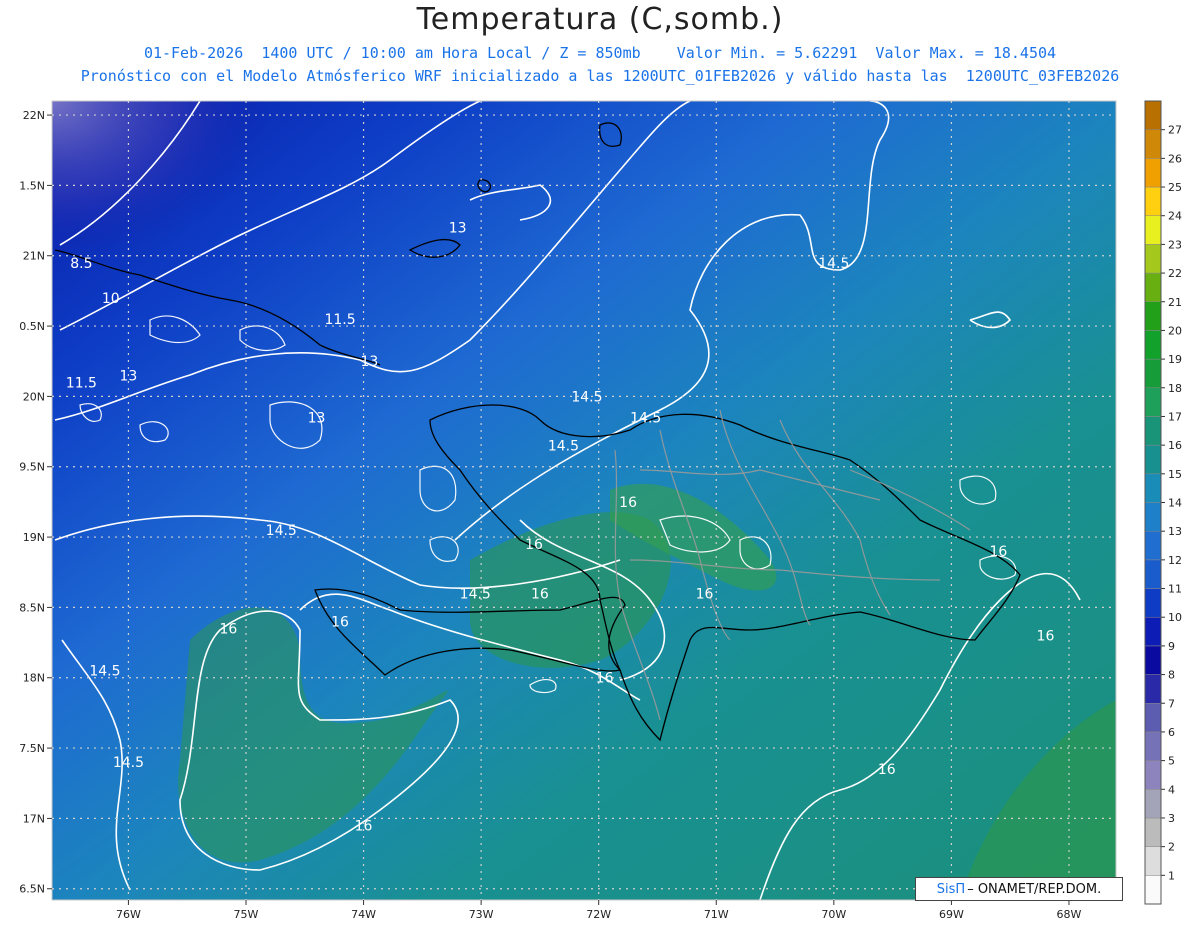  I want to click on colorbar-label: 17, so click(1175, 416).